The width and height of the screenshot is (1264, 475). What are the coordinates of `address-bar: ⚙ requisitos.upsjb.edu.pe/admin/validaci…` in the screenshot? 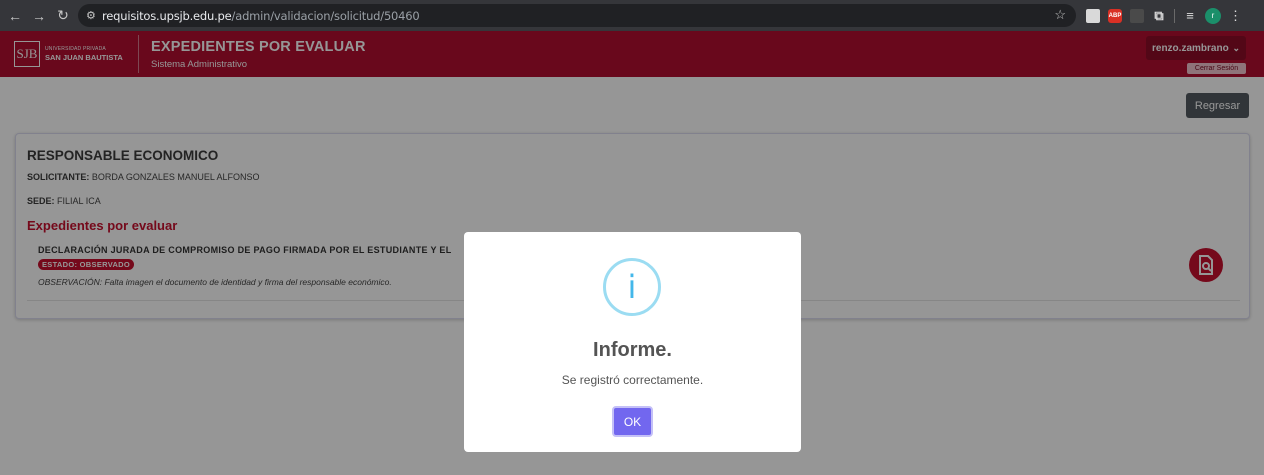 It's located at (577, 15).